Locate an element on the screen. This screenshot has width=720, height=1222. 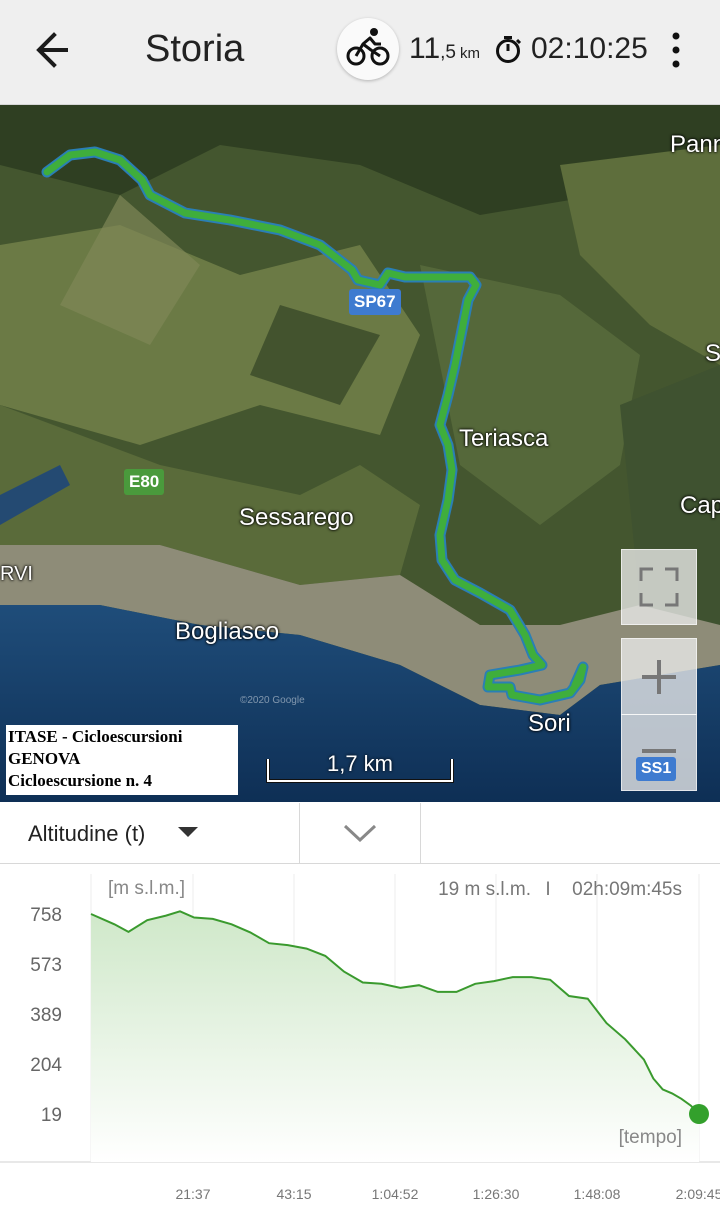
x-tick-label: 1:26:30 is located at coordinates (496, 1194).